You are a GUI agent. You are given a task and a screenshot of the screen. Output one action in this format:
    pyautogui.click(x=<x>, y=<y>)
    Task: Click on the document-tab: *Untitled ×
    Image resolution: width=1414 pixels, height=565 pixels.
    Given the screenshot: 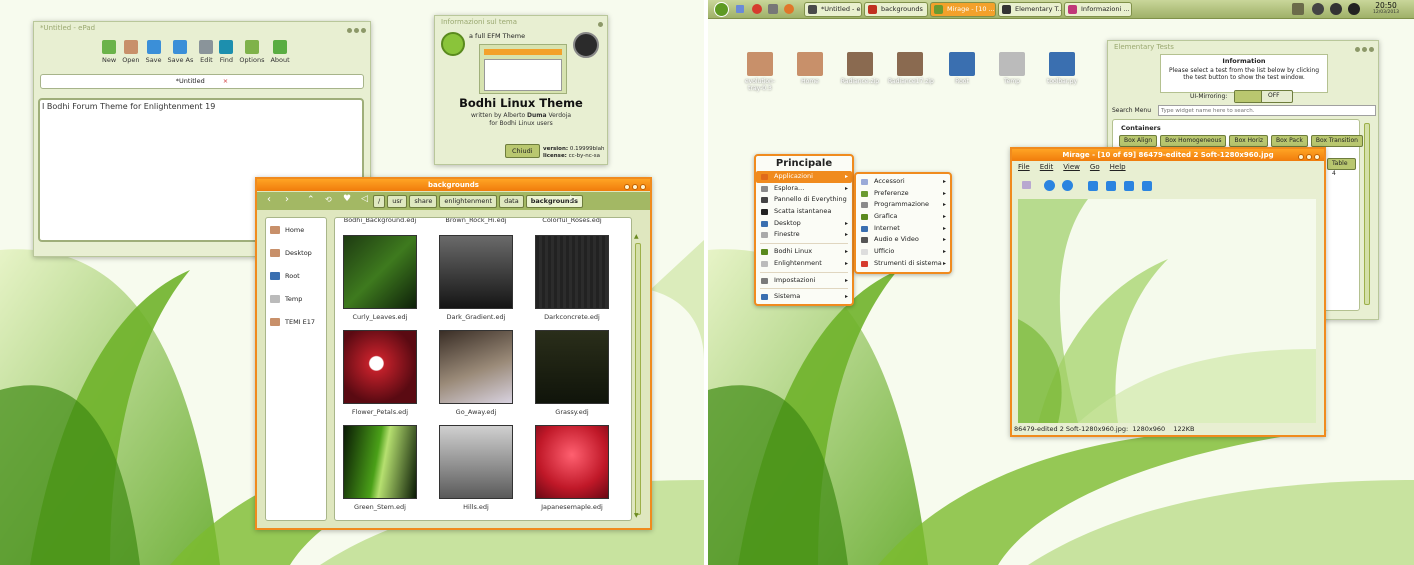 What is the action you would take?
    pyautogui.click(x=202, y=81)
    